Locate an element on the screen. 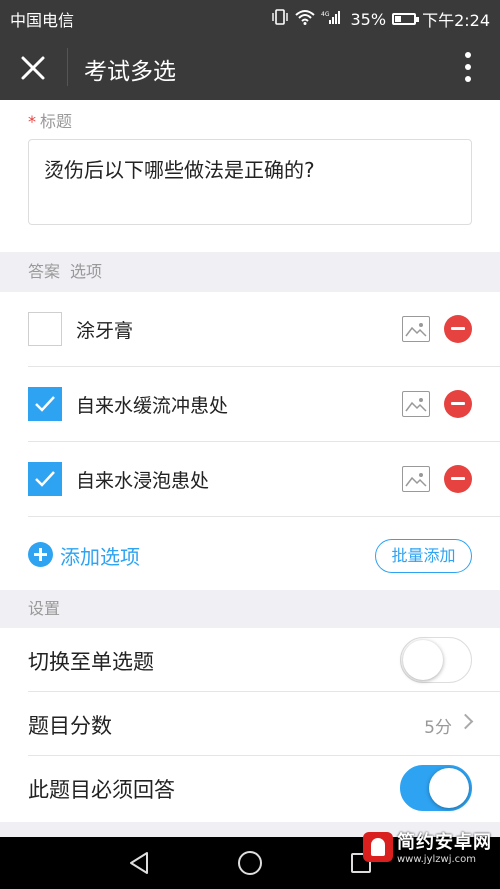 This screenshot has width=500, height=889. setting-row-score: 题目分数 5分 is located at coordinates (250, 724).